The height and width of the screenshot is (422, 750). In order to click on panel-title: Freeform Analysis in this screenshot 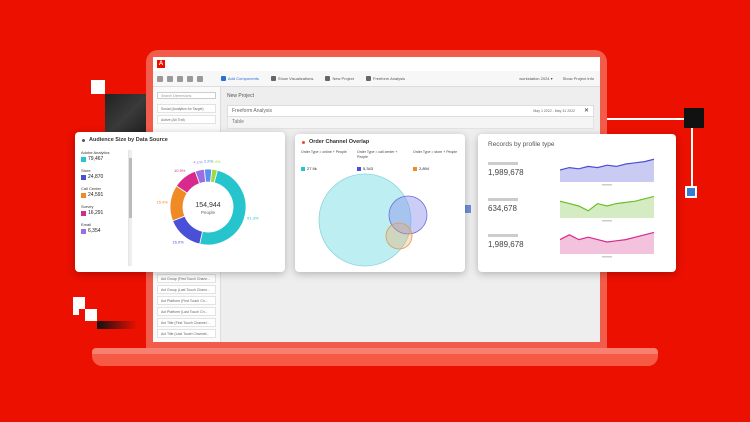, I will do `click(252, 111)`.